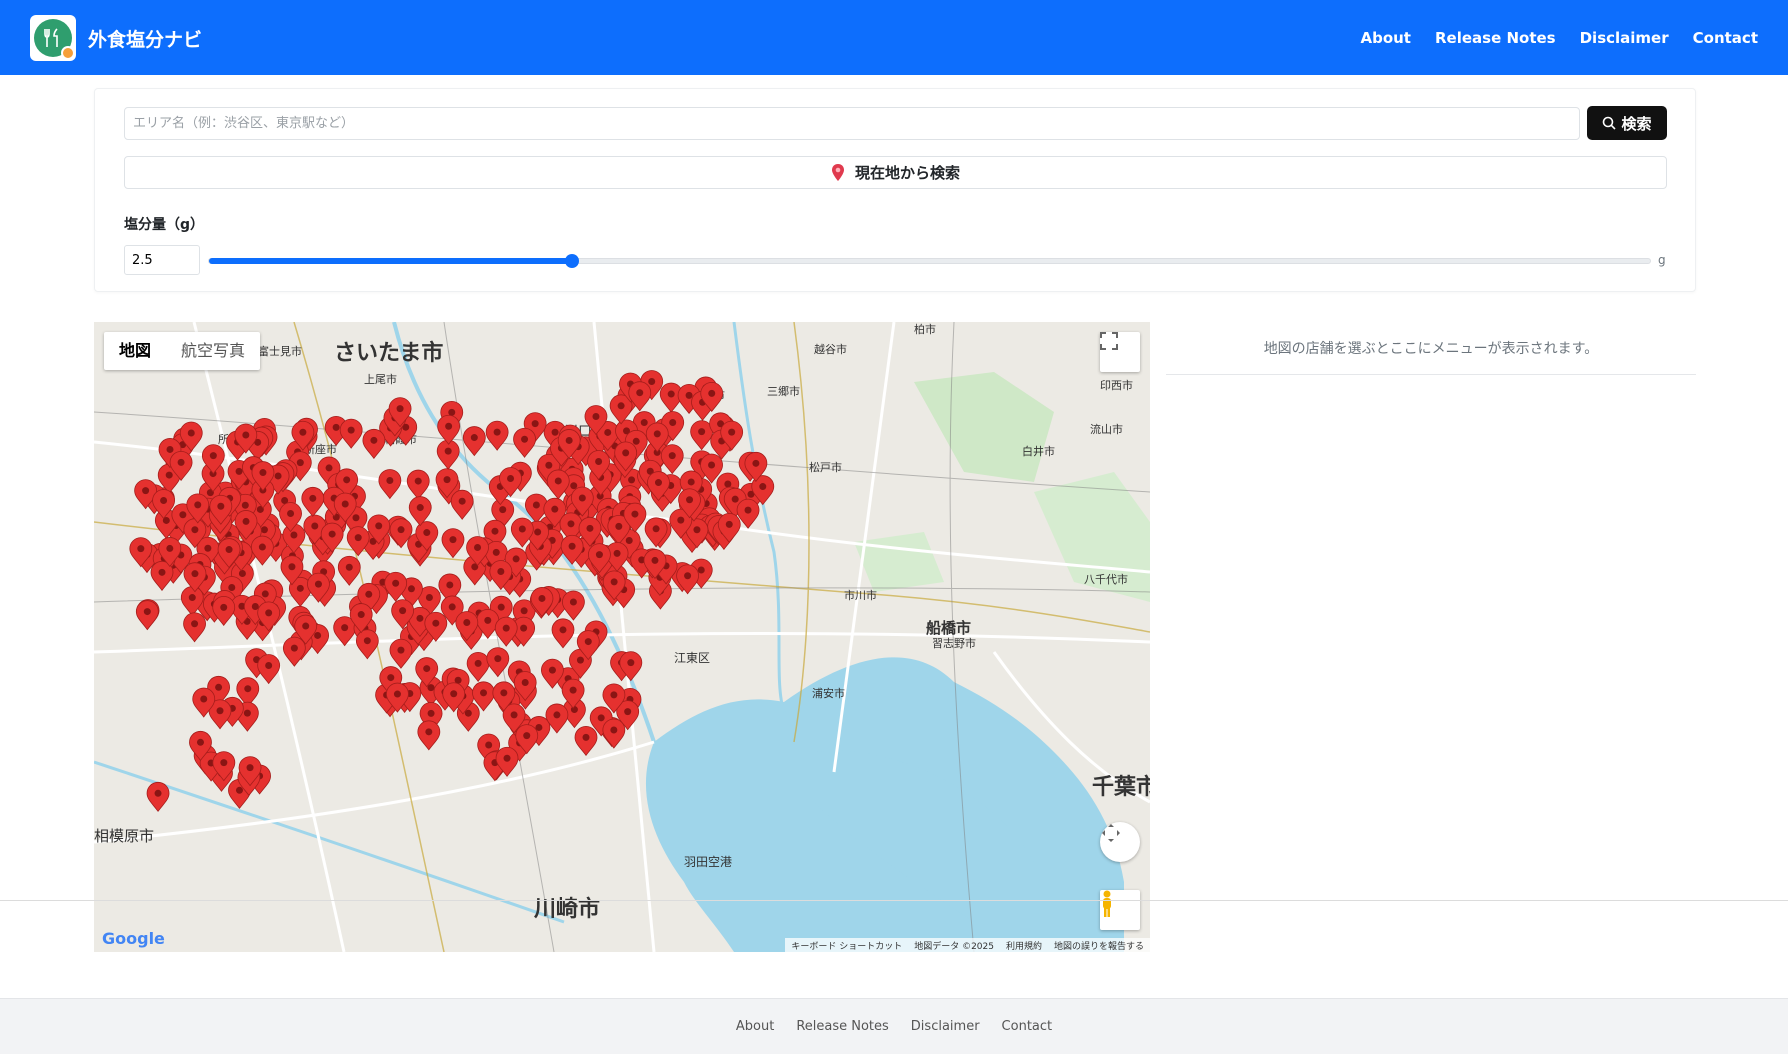 The height and width of the screenshot is (1054, 1788). I want to click on salt-slider-thumb, so click(572, 261).